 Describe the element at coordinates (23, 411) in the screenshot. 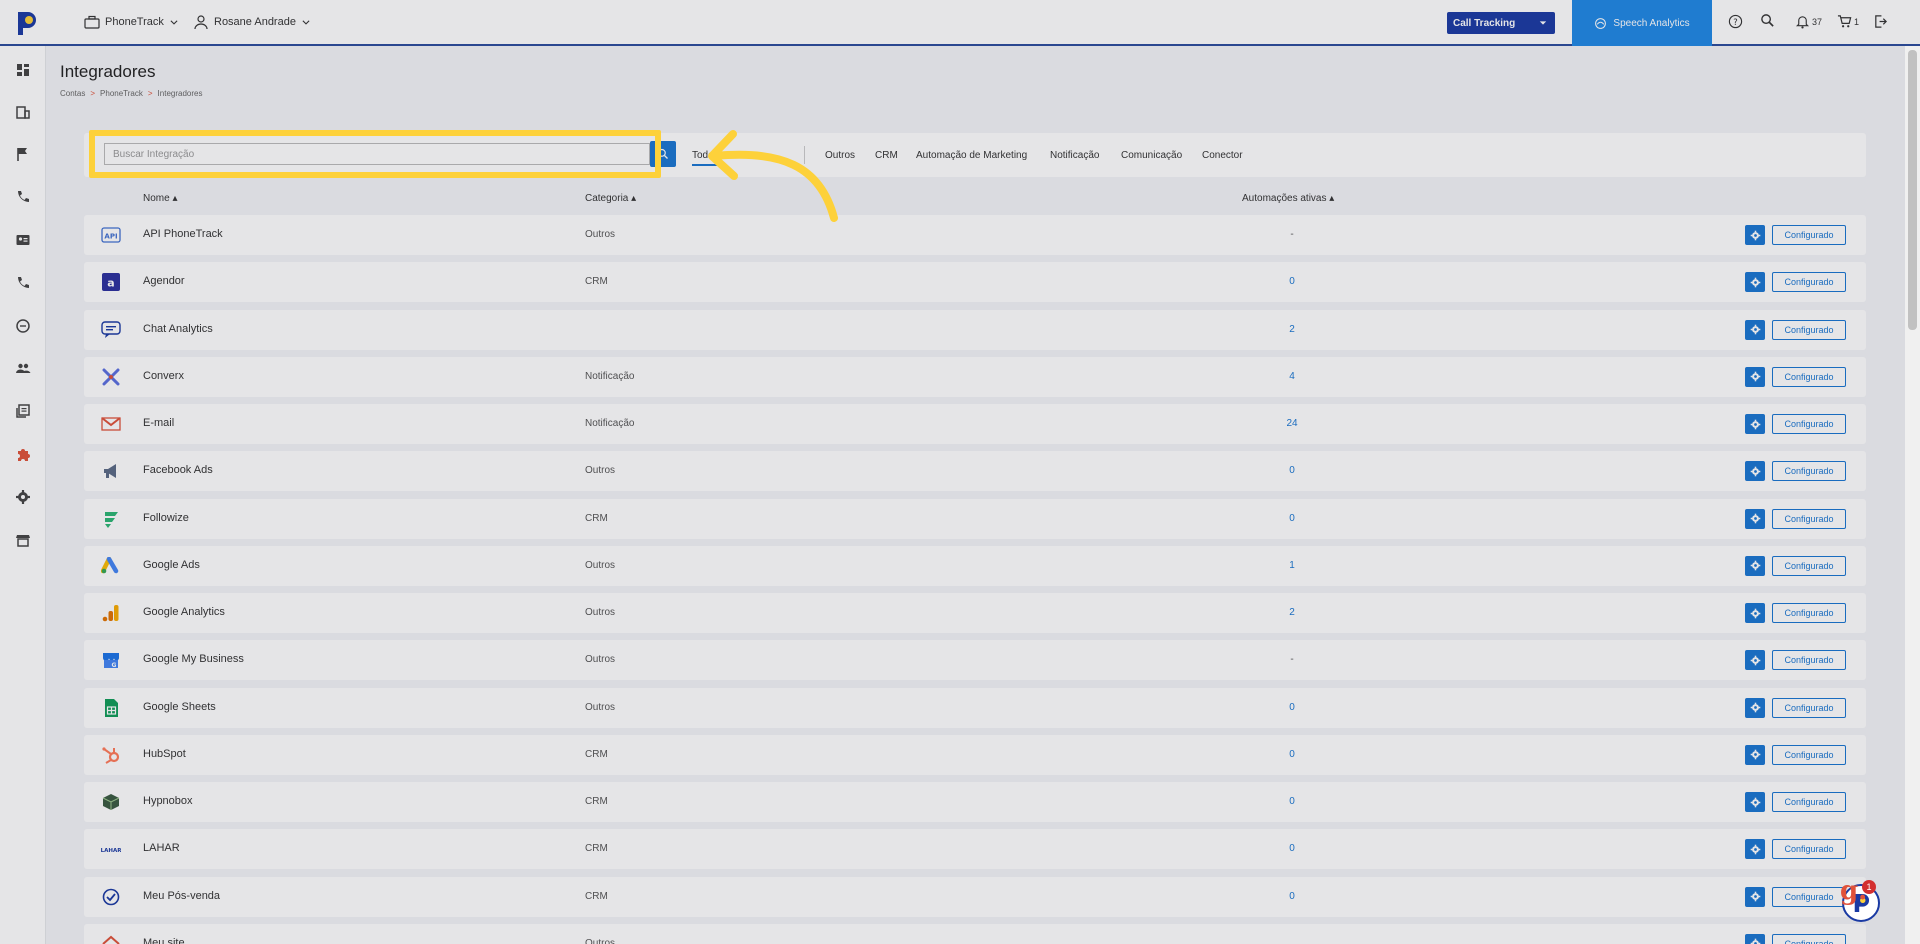

I see `reports-icon` at that location.